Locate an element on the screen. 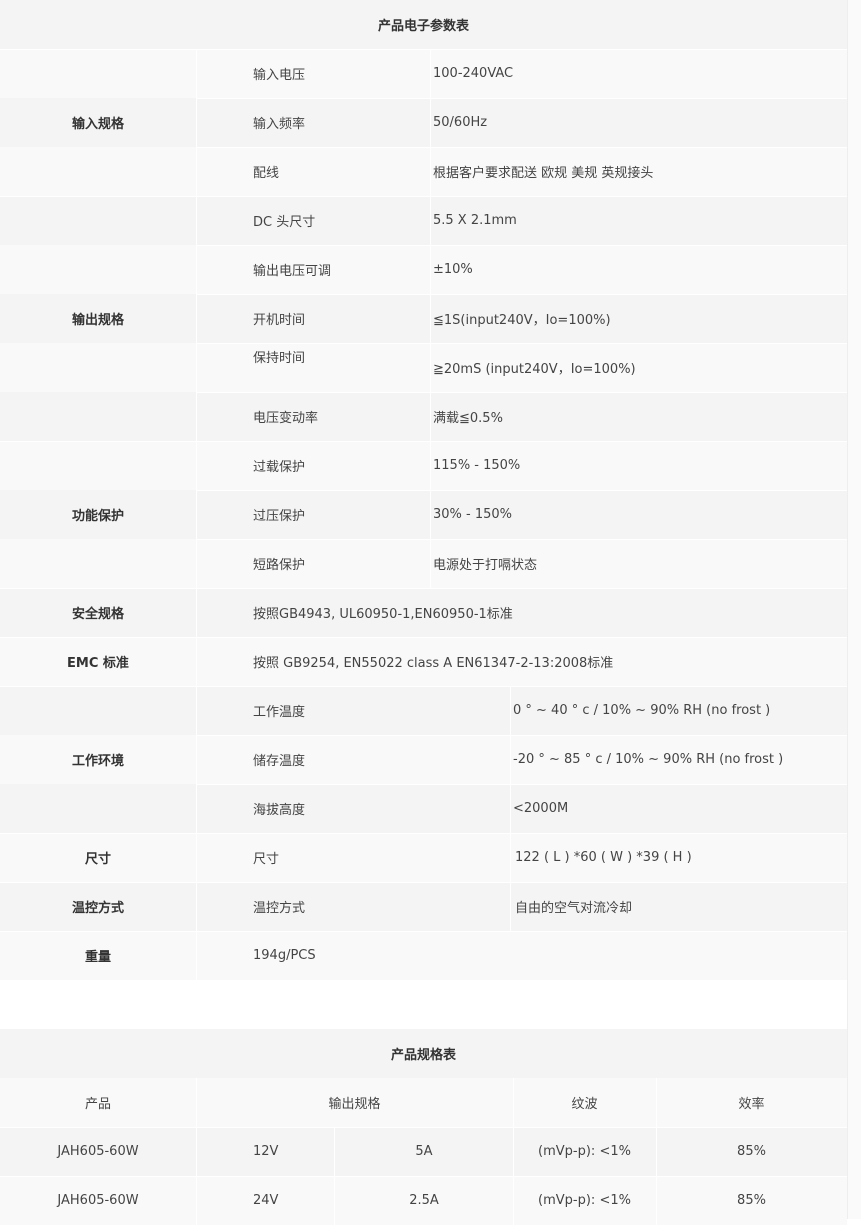 The height and width of the screenshot is (1225, 861). param-label: 开机时间 is located at coordinates (279, 320).